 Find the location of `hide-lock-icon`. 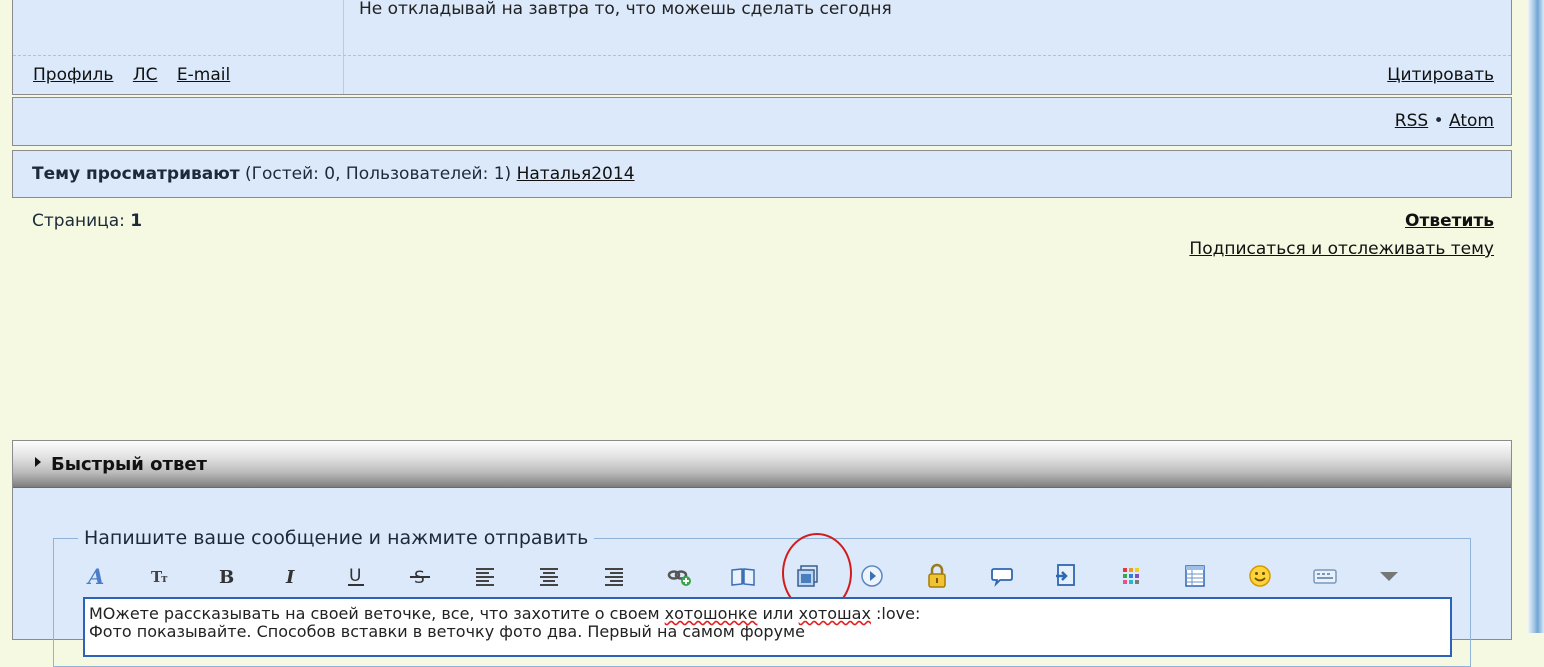

hide-lock-icon is located at coordinates (937, 576).